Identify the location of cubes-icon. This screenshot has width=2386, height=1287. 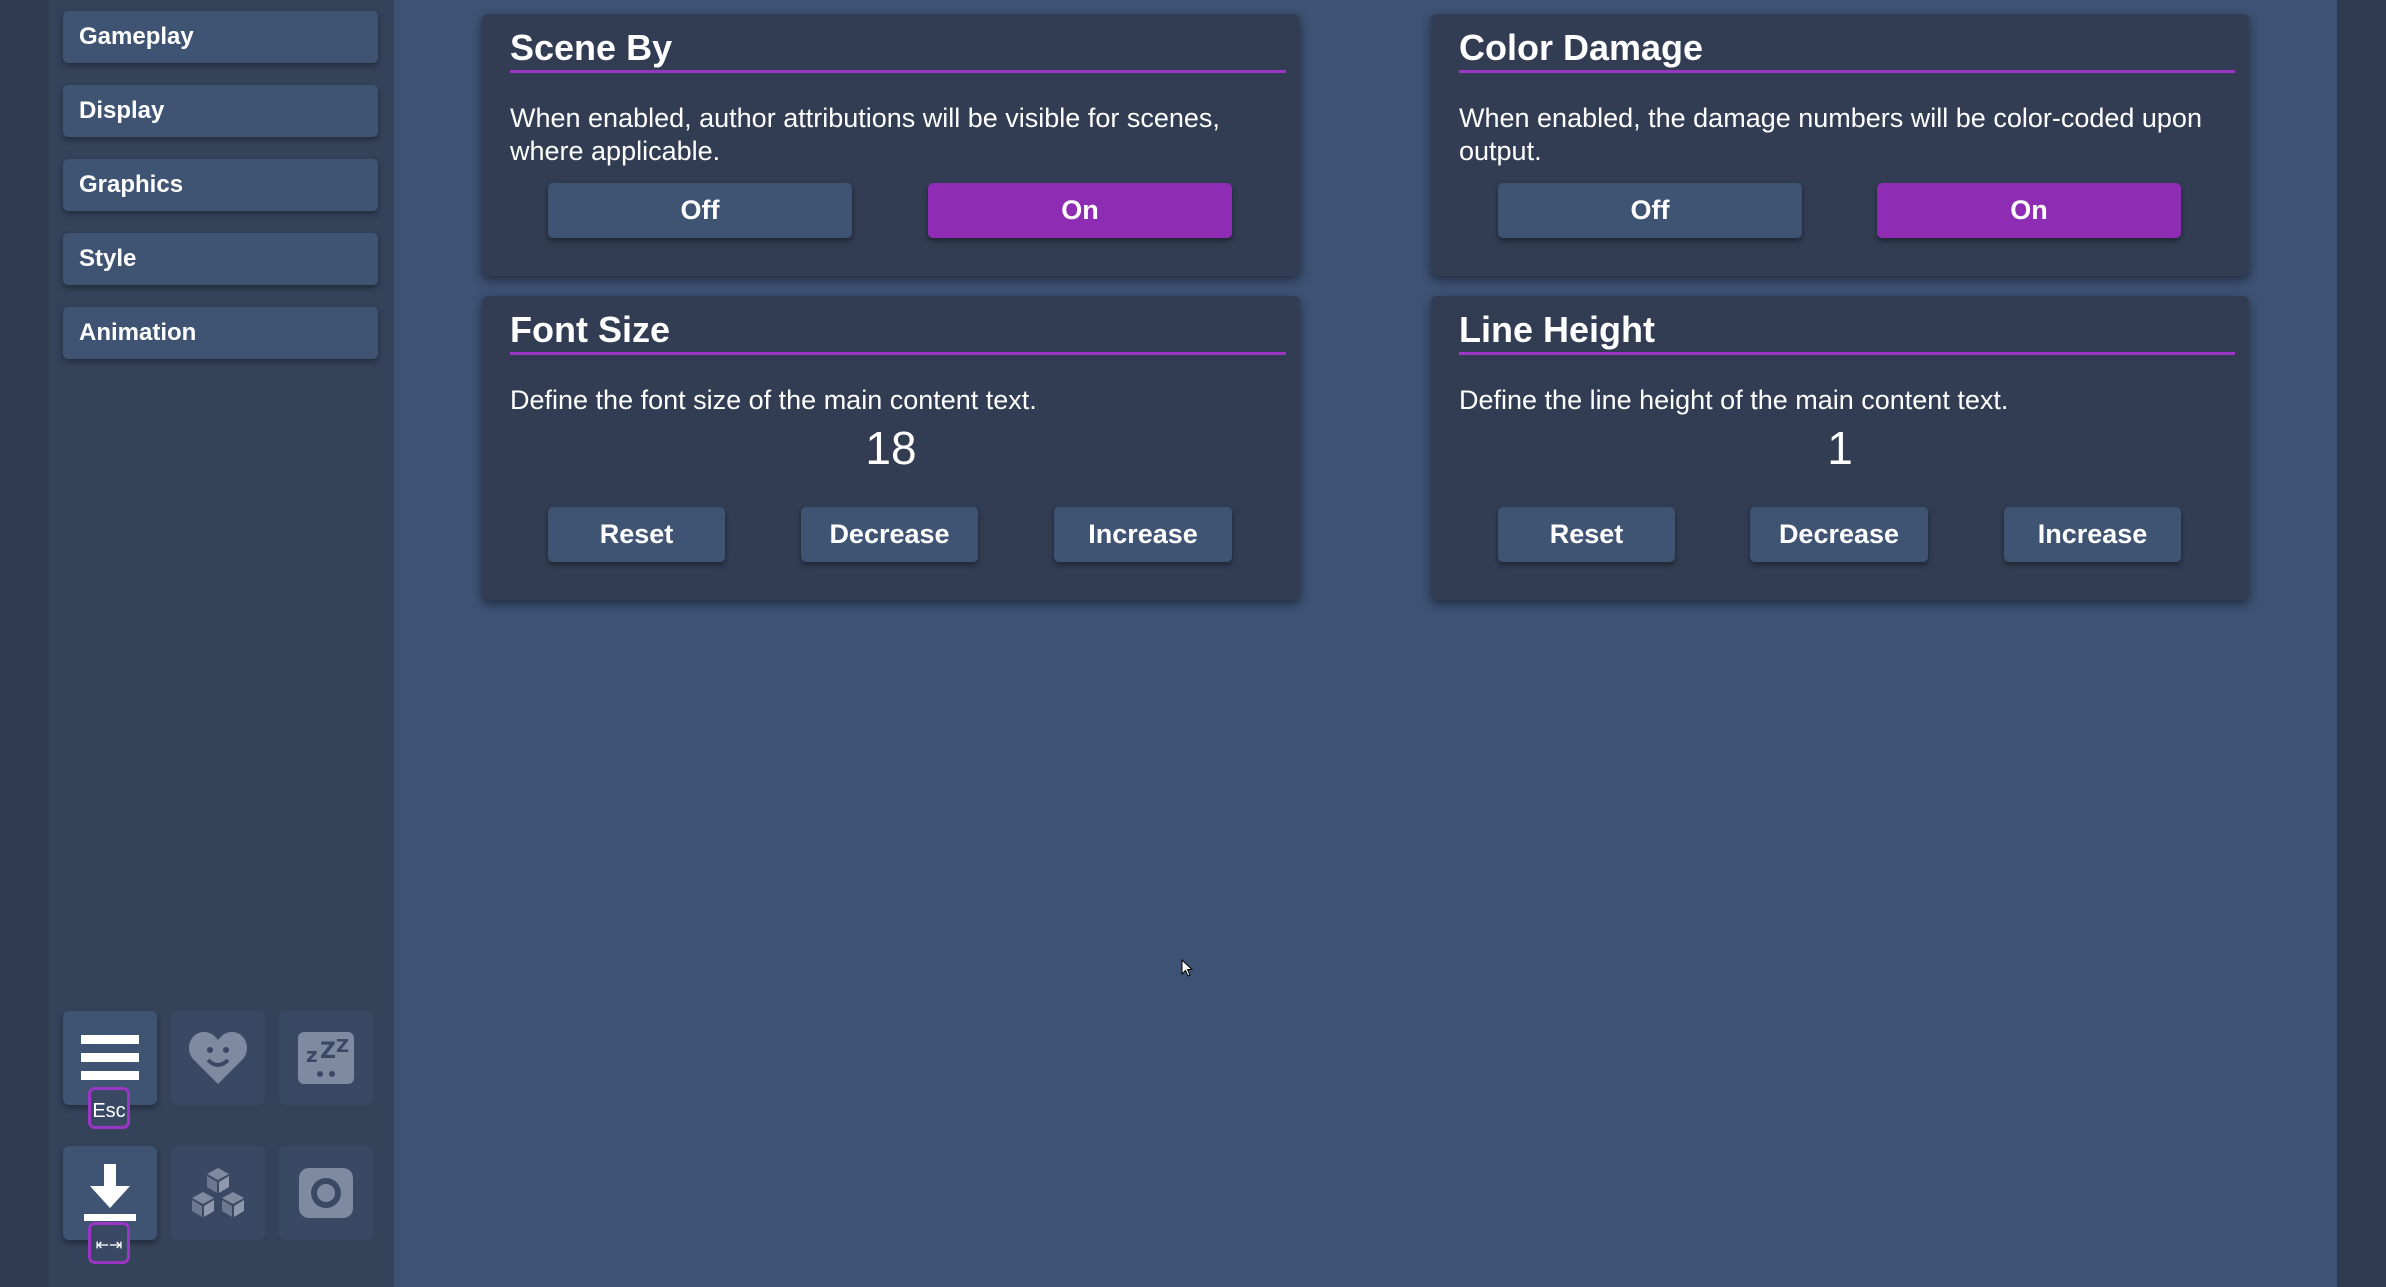
(218, 1192).